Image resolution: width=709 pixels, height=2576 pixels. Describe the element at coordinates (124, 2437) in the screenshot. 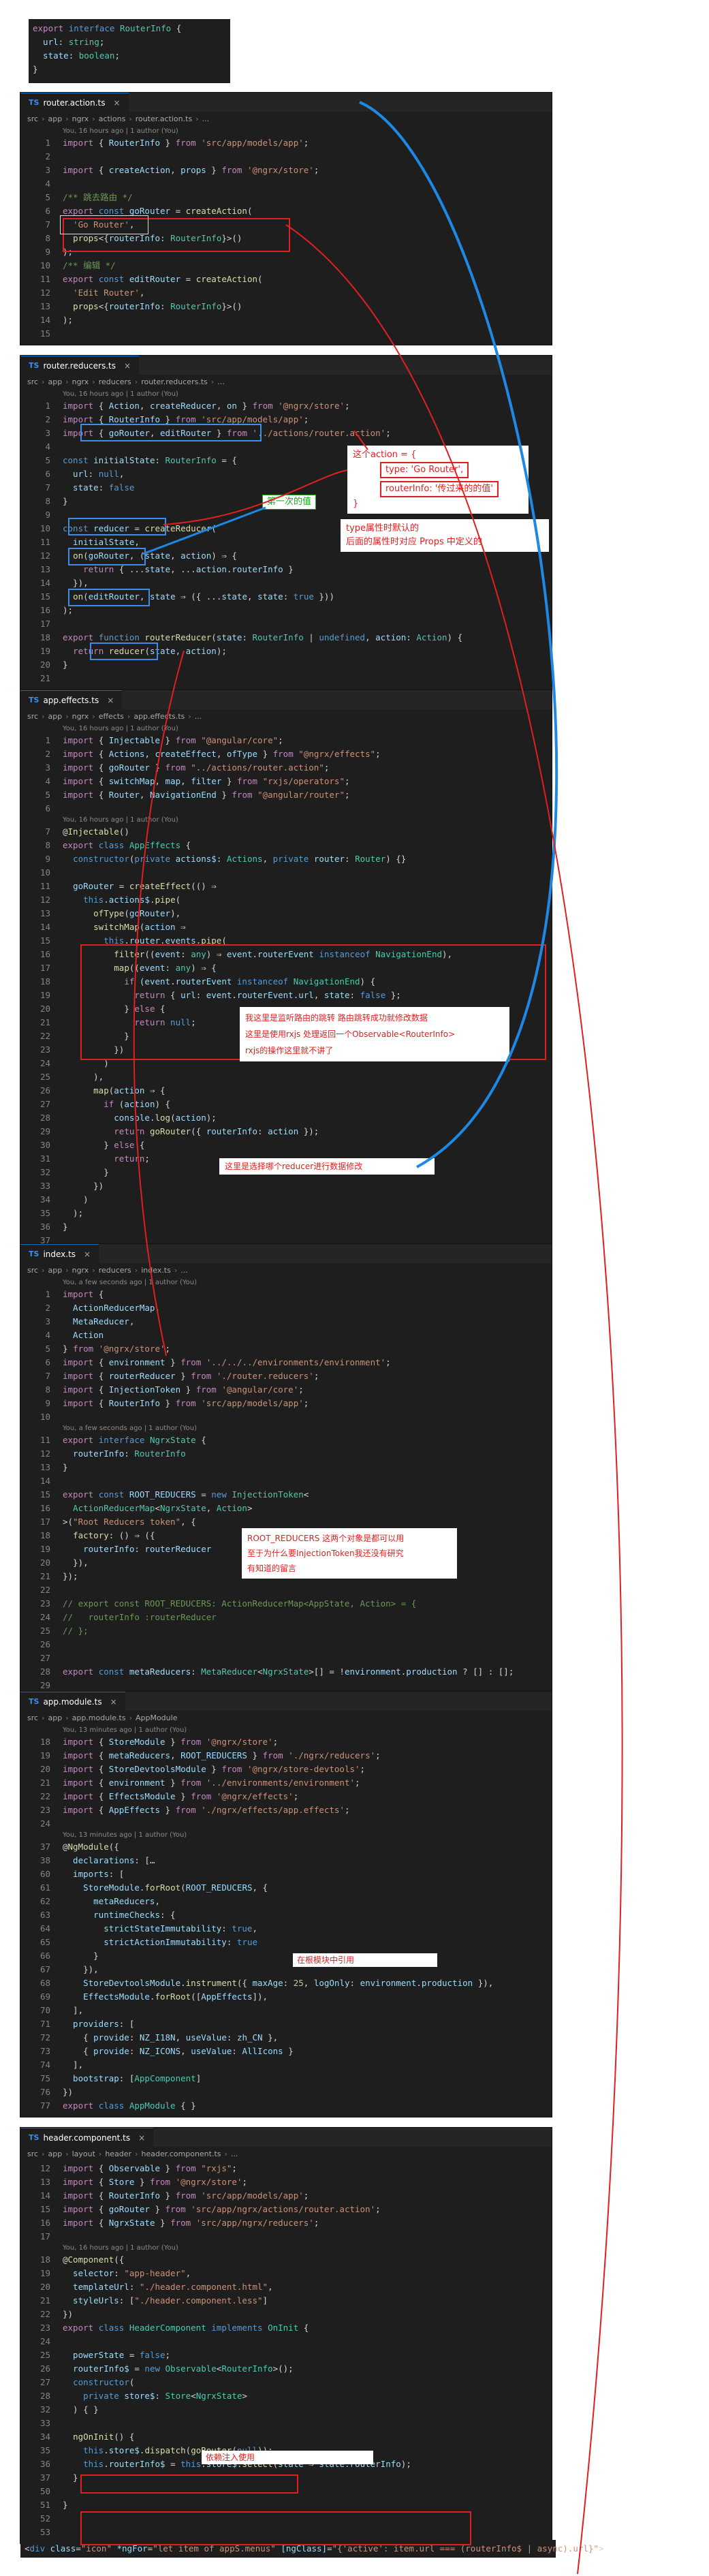

I see `code-token: () {` at that location.